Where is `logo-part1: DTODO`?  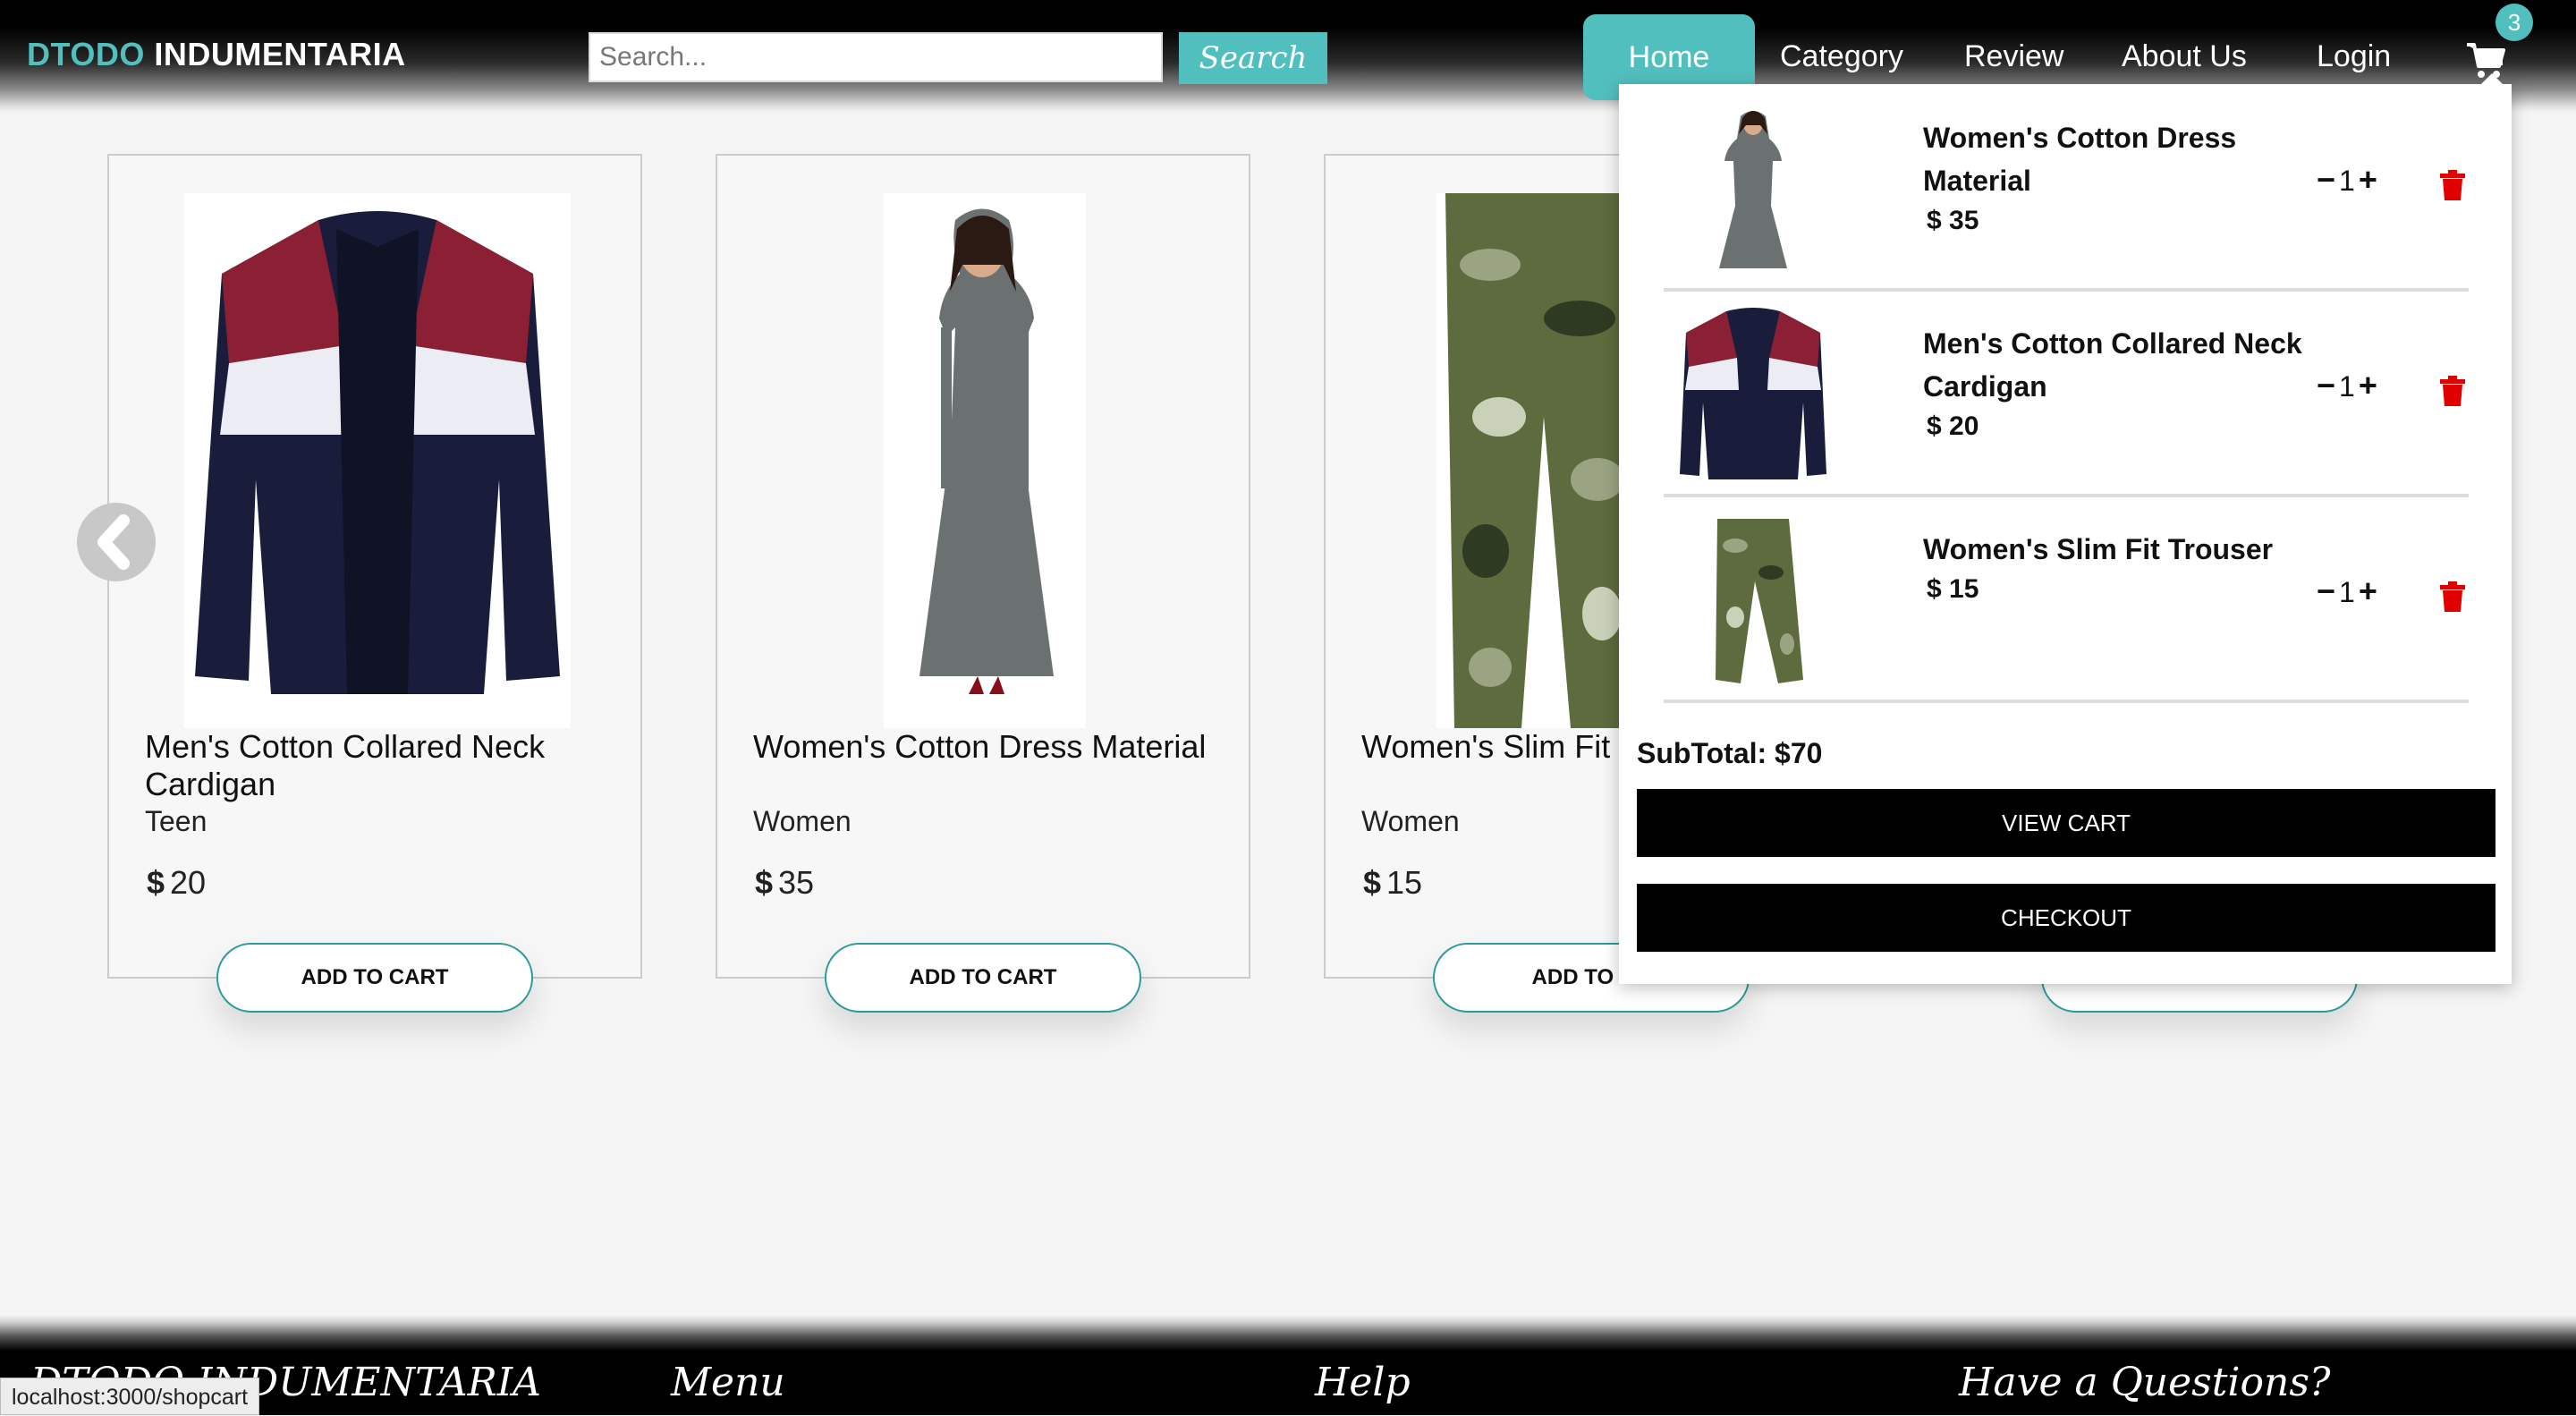
logo-part1: DTODO is located at coordinates (86, 54).